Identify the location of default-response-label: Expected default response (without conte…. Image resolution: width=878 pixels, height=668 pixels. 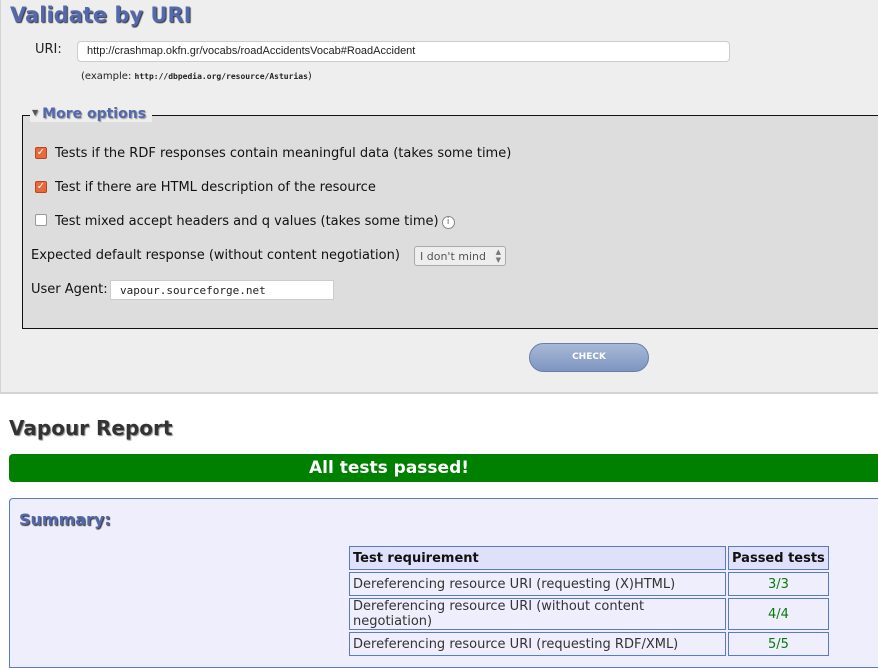
(215, 255).